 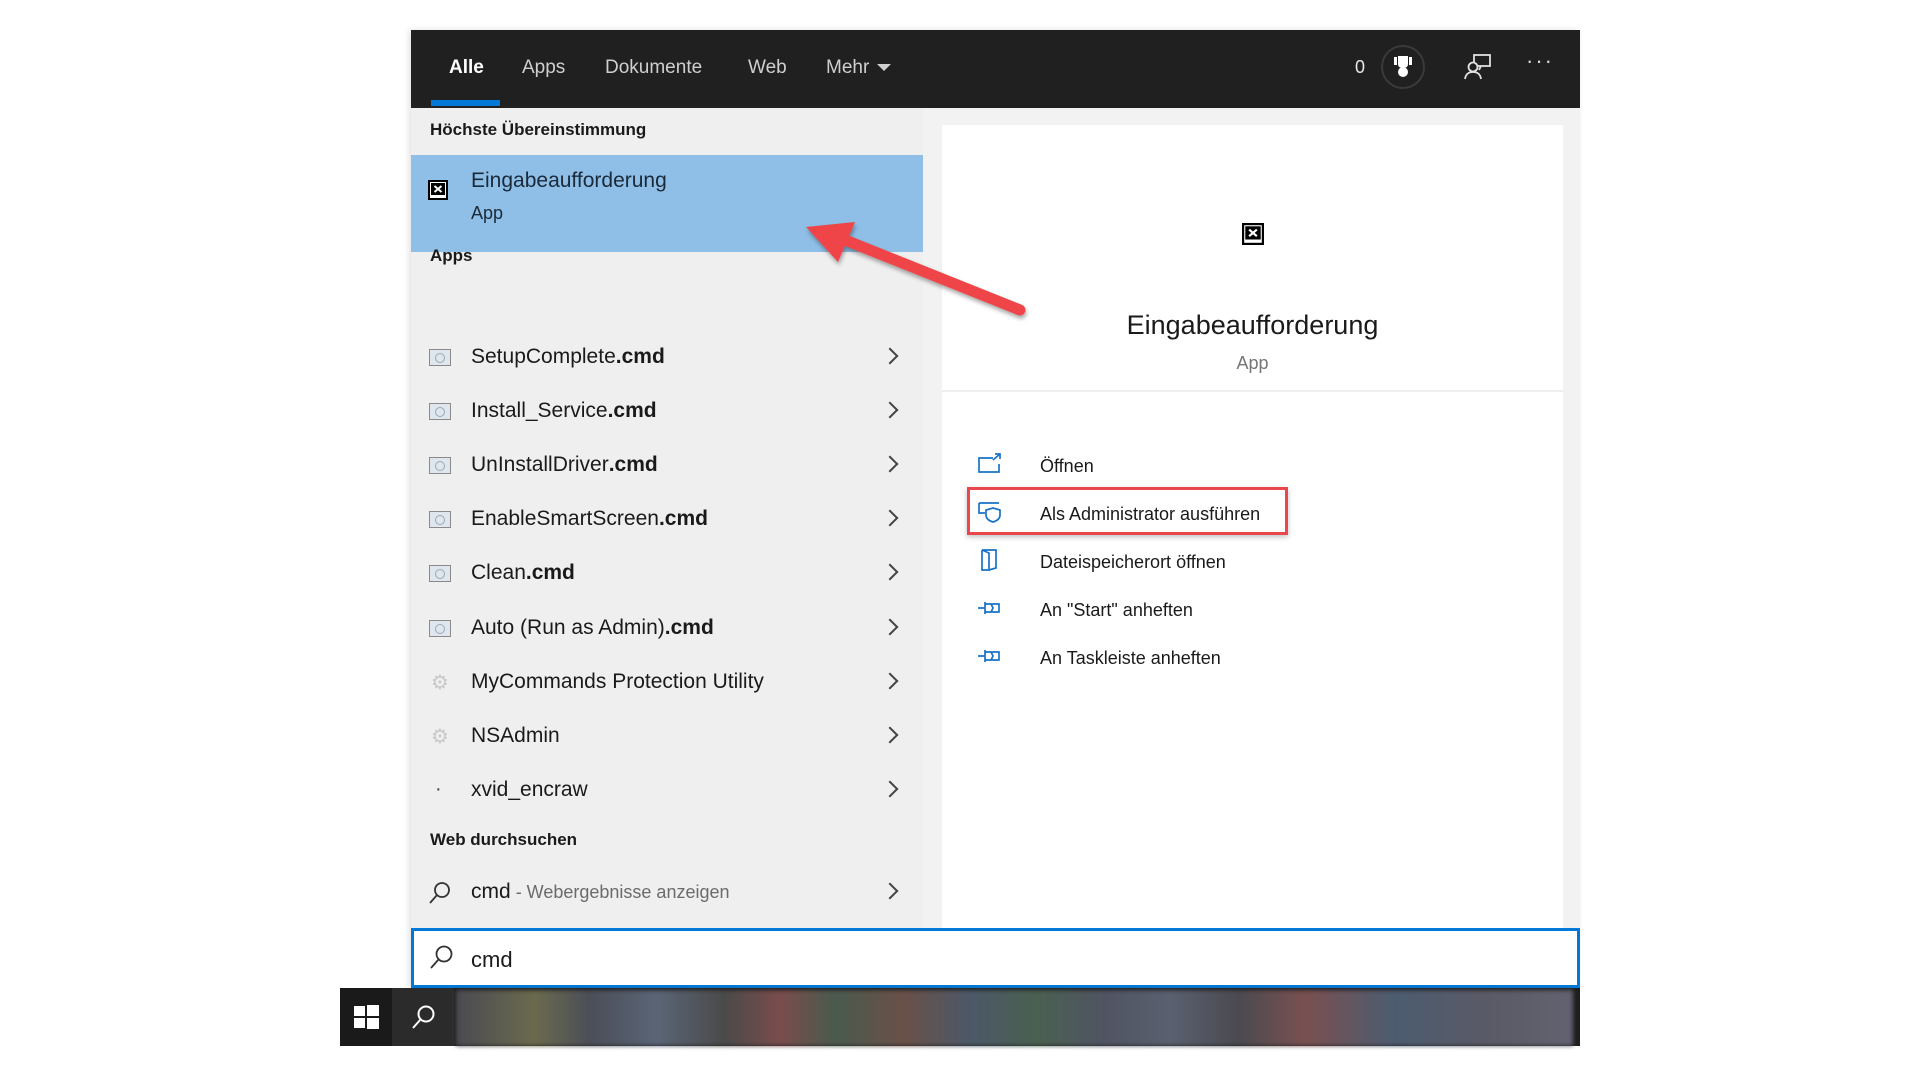 I want to click on taskbar-pinned-apps-blurred, so click(x=1014, y=1018).